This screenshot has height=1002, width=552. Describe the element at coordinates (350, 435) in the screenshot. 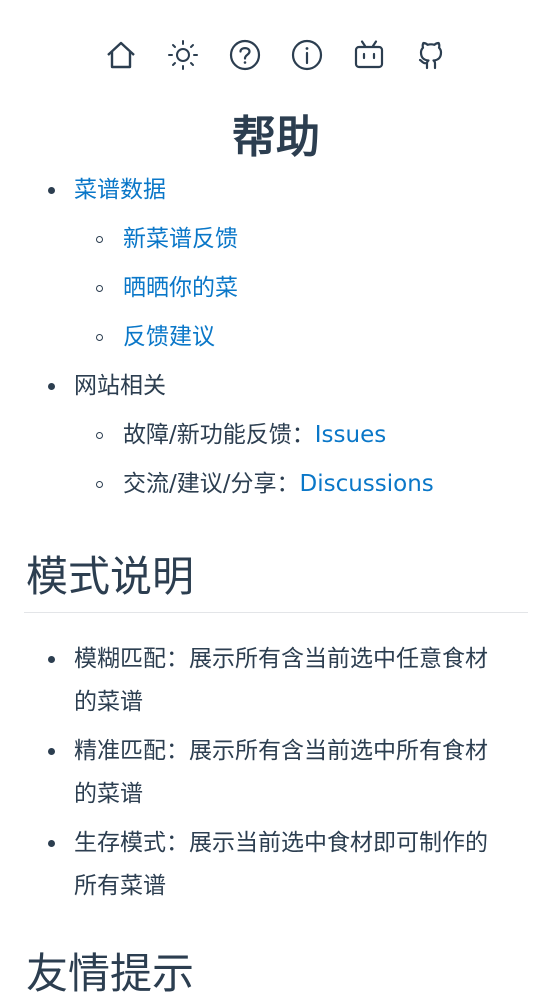

I see `issues-link: Issues` at that location.